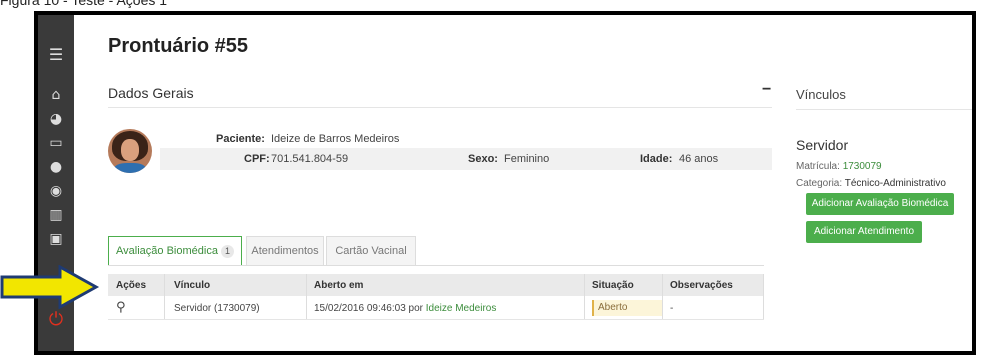 This screenshot has height=362, width=983. I want to click on matricula-line: Matrícula: 1730079, so click(839, 166).